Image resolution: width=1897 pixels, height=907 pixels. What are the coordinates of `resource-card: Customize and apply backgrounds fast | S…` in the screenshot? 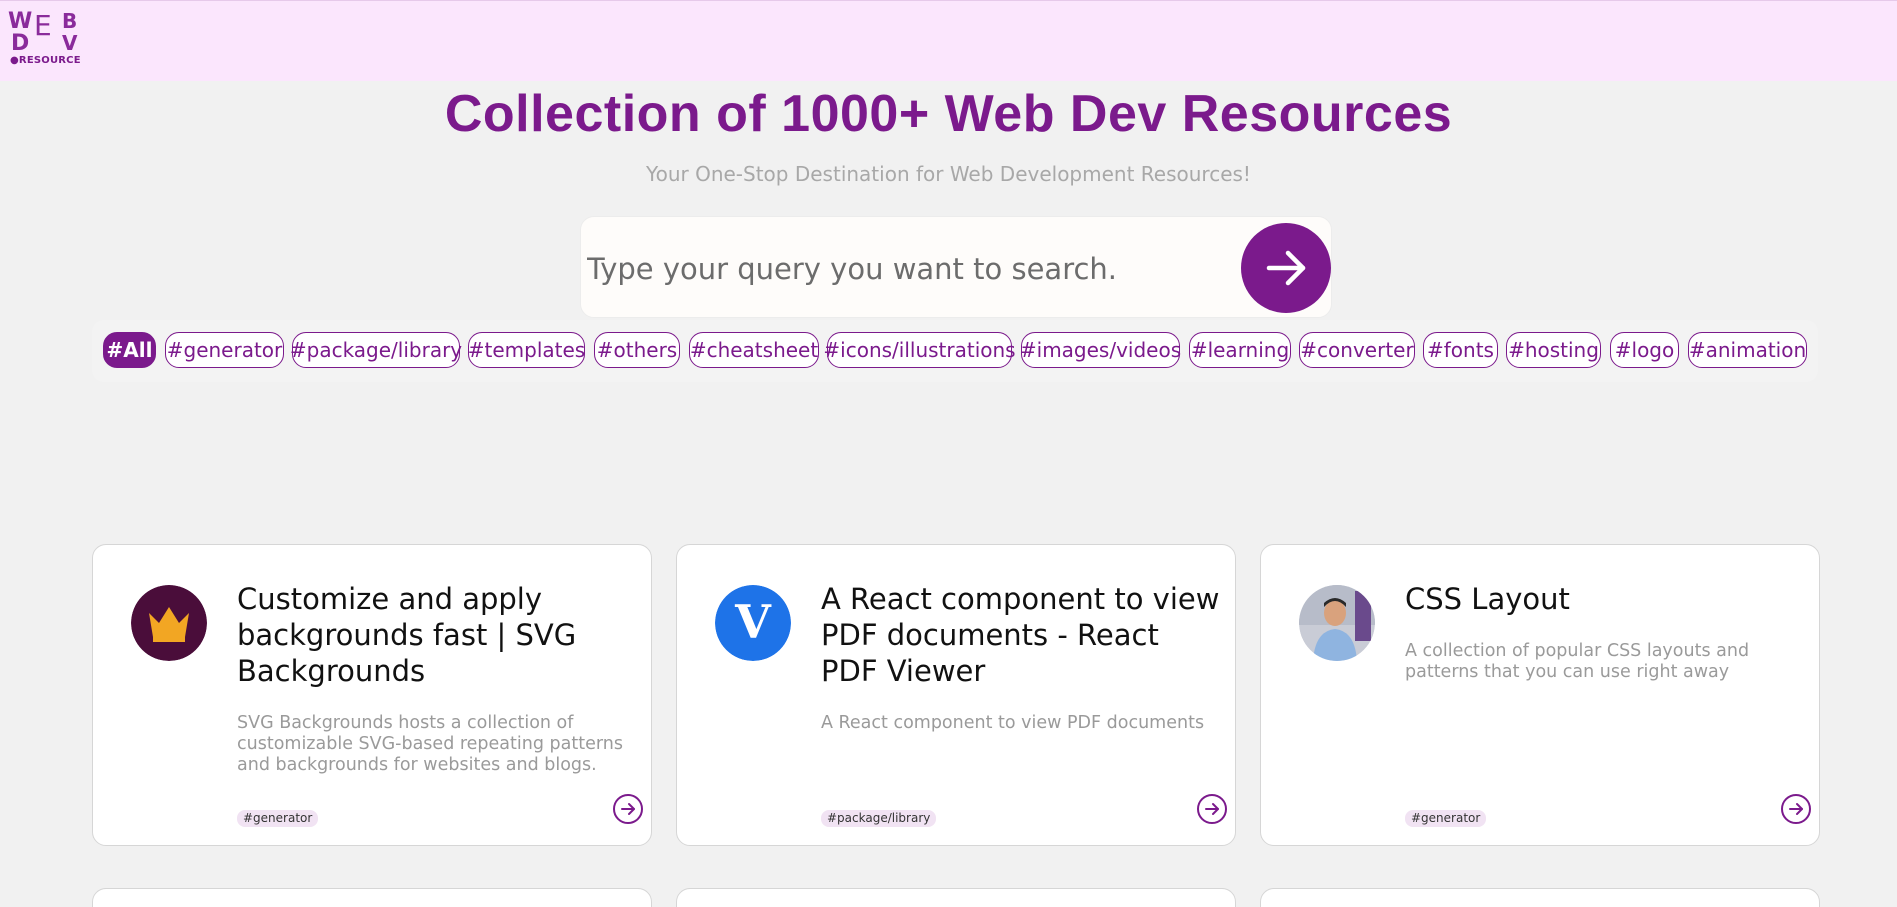 It's located at (372, 695).